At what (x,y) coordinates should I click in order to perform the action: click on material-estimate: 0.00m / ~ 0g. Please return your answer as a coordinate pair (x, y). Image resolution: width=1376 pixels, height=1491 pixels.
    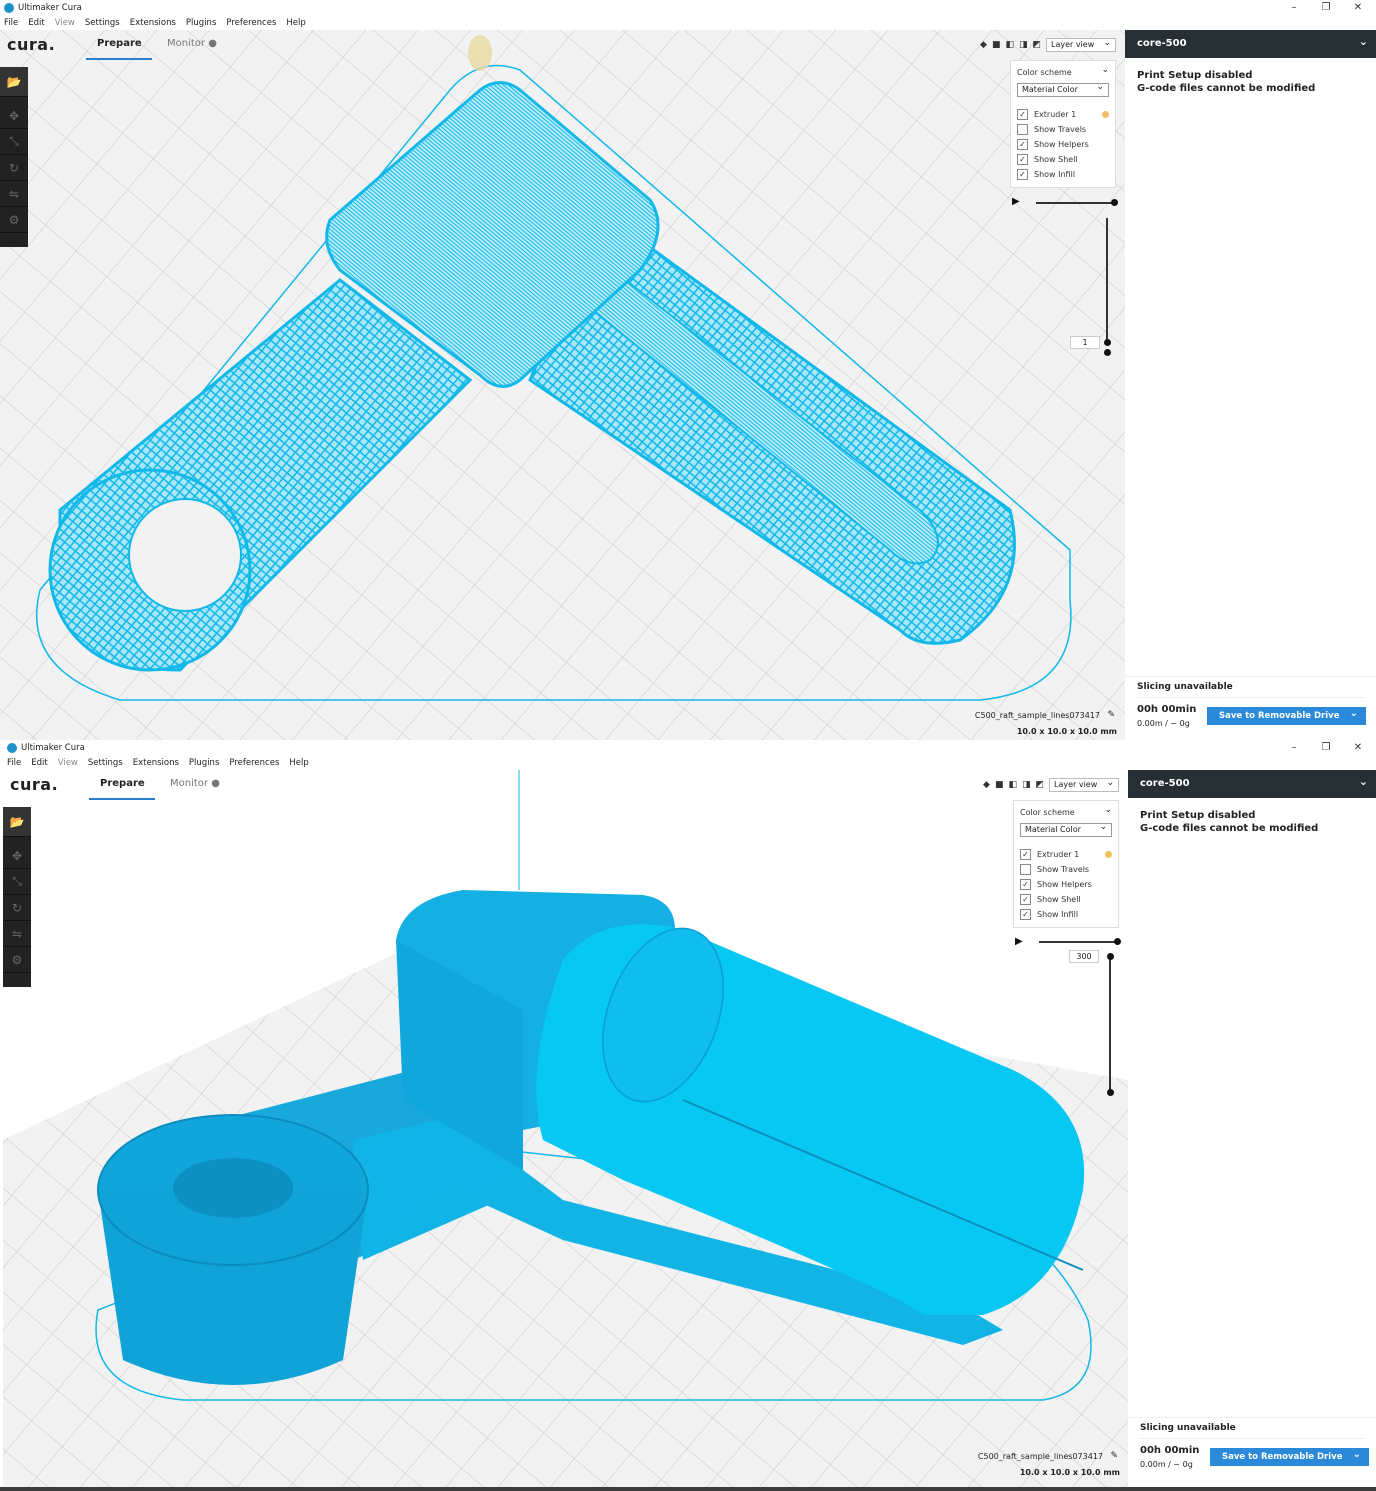
    Looking at the image, I should click on (1166, 1464).